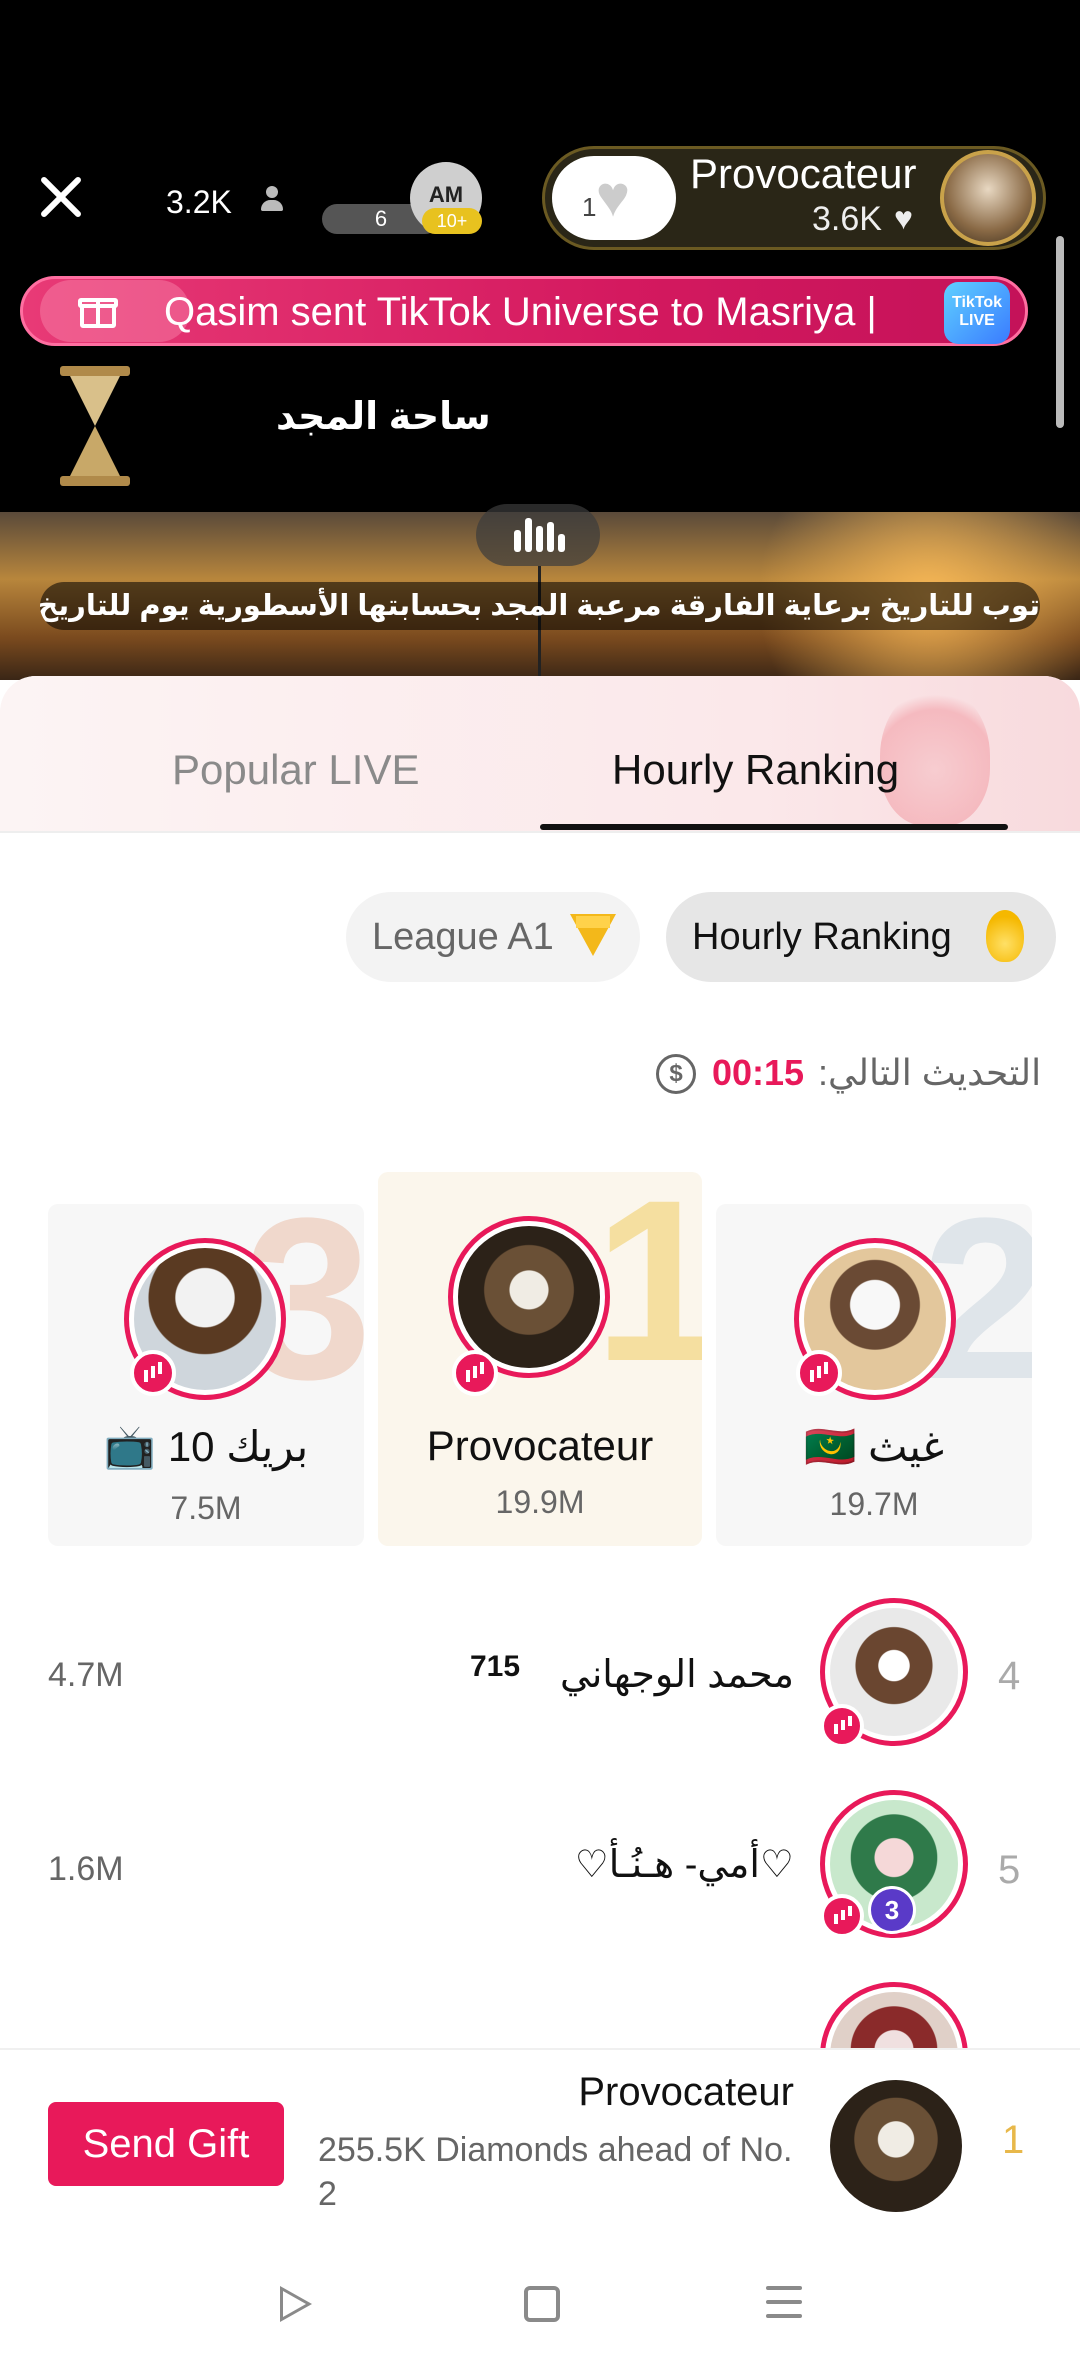 Image resolution: width=1080 pixels, height=2372 pixels. I want to click on list-rank: 4, so click(1009, 1676).